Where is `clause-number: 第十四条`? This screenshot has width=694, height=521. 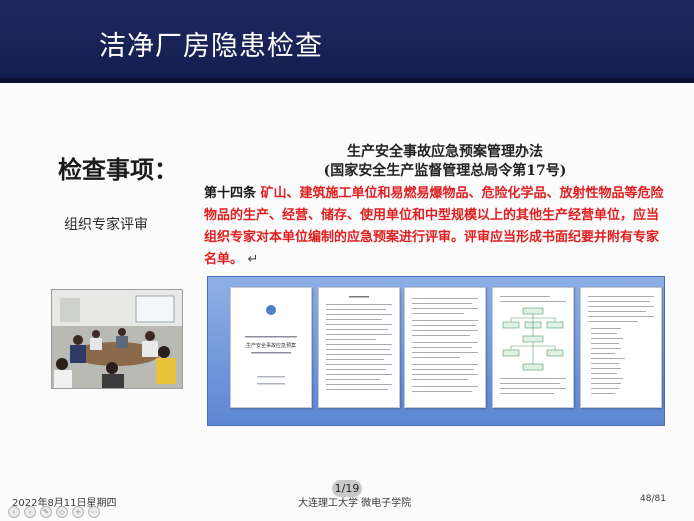
clause-number: 第十四条 is located at coordinates (230, 193).